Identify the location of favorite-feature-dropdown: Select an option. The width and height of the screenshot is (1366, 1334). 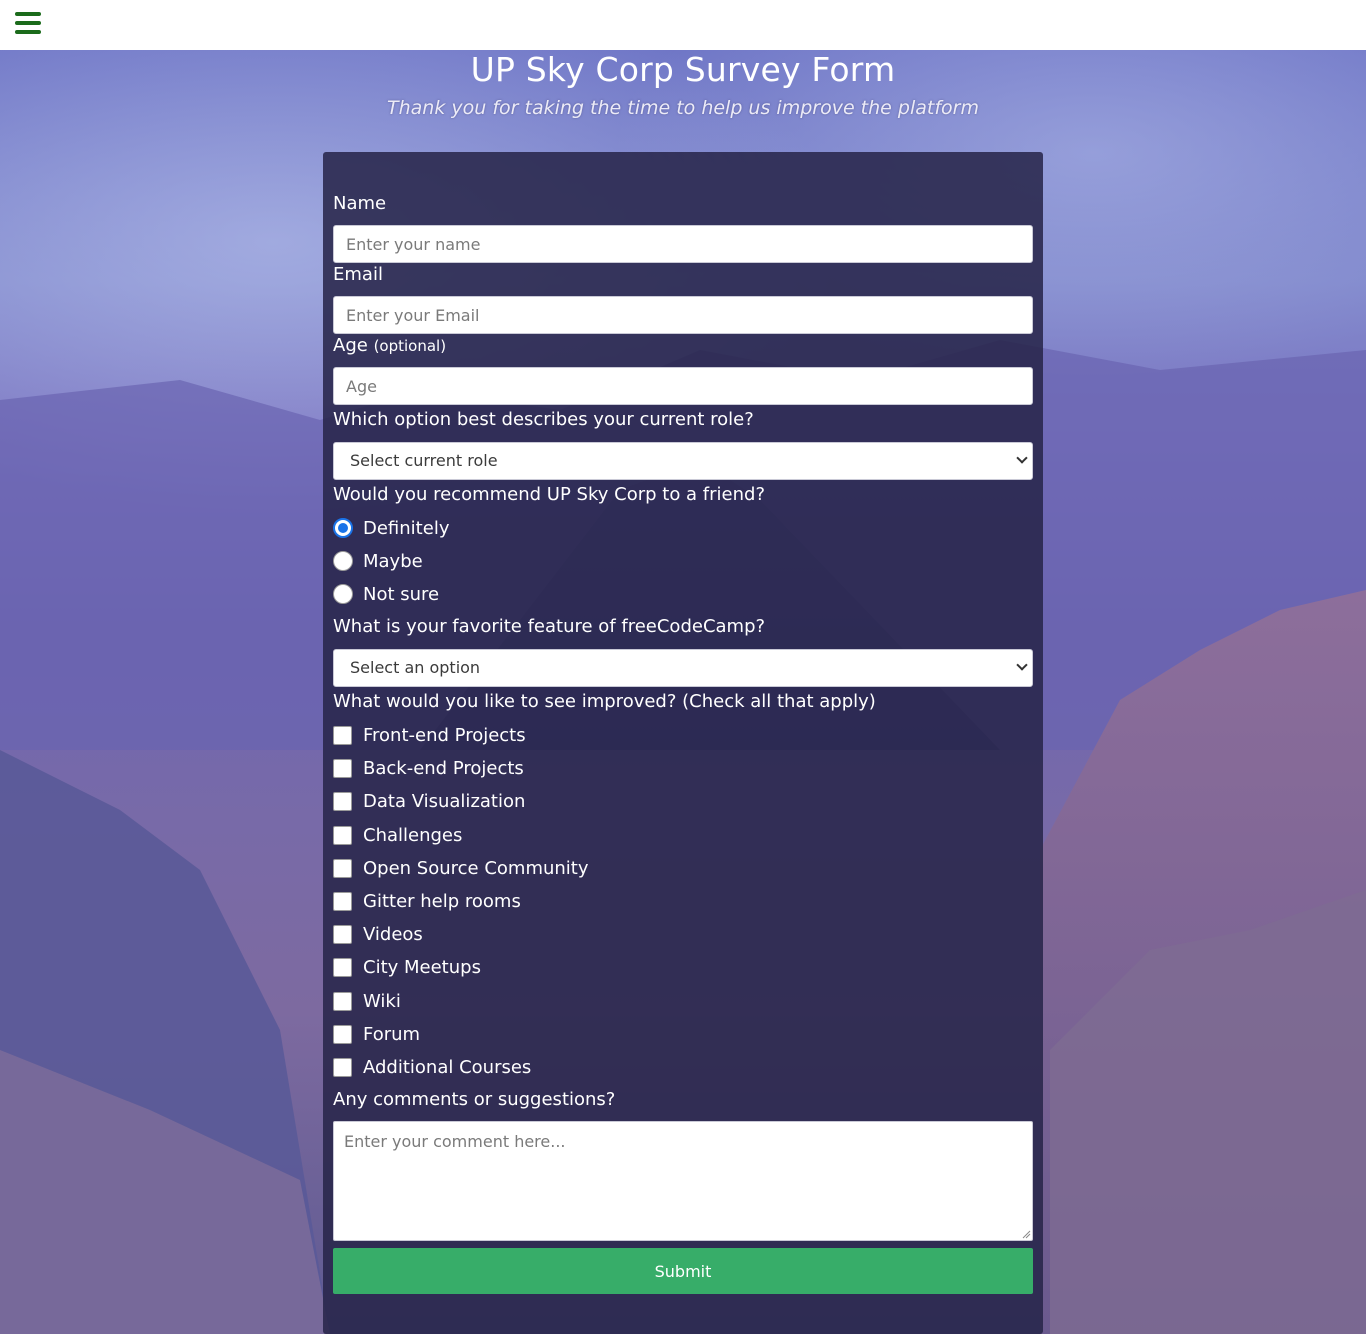
(683, 668).